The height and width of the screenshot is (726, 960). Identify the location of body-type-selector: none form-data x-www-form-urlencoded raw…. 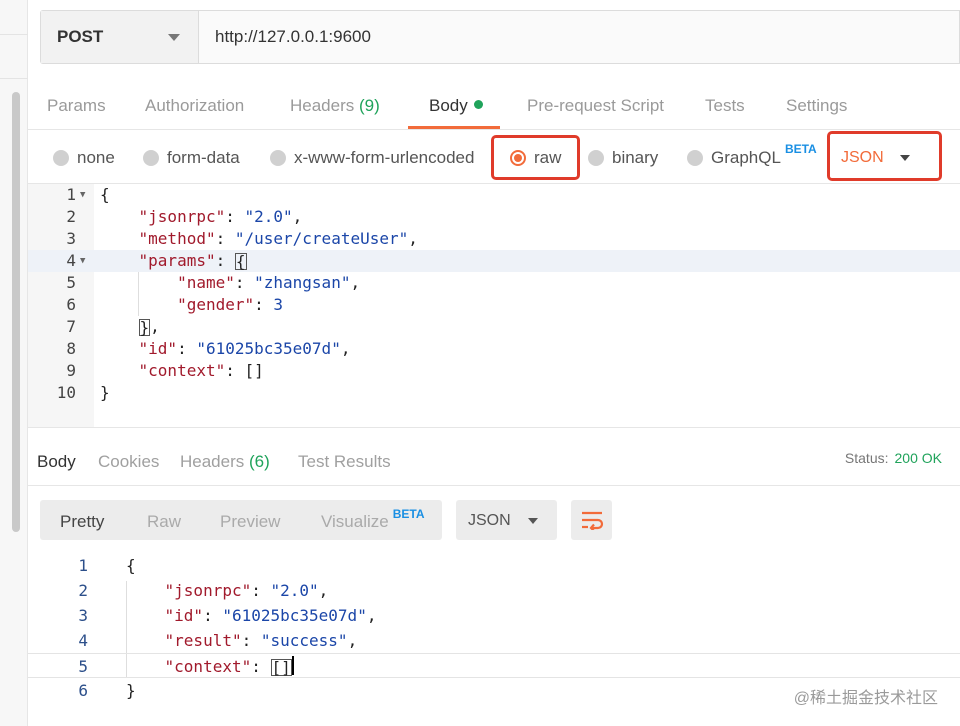
(494, 157).